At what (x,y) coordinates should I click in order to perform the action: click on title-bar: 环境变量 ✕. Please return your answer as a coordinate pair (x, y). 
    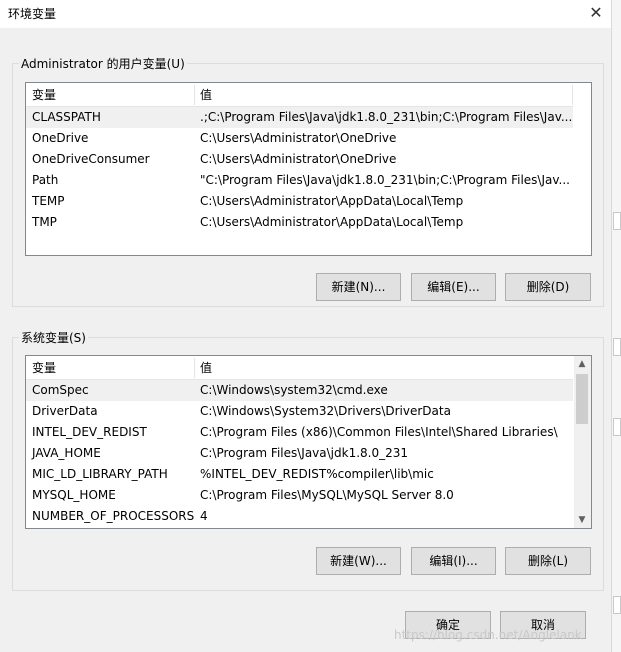
    Looking at the image, I should click on (305, 14).